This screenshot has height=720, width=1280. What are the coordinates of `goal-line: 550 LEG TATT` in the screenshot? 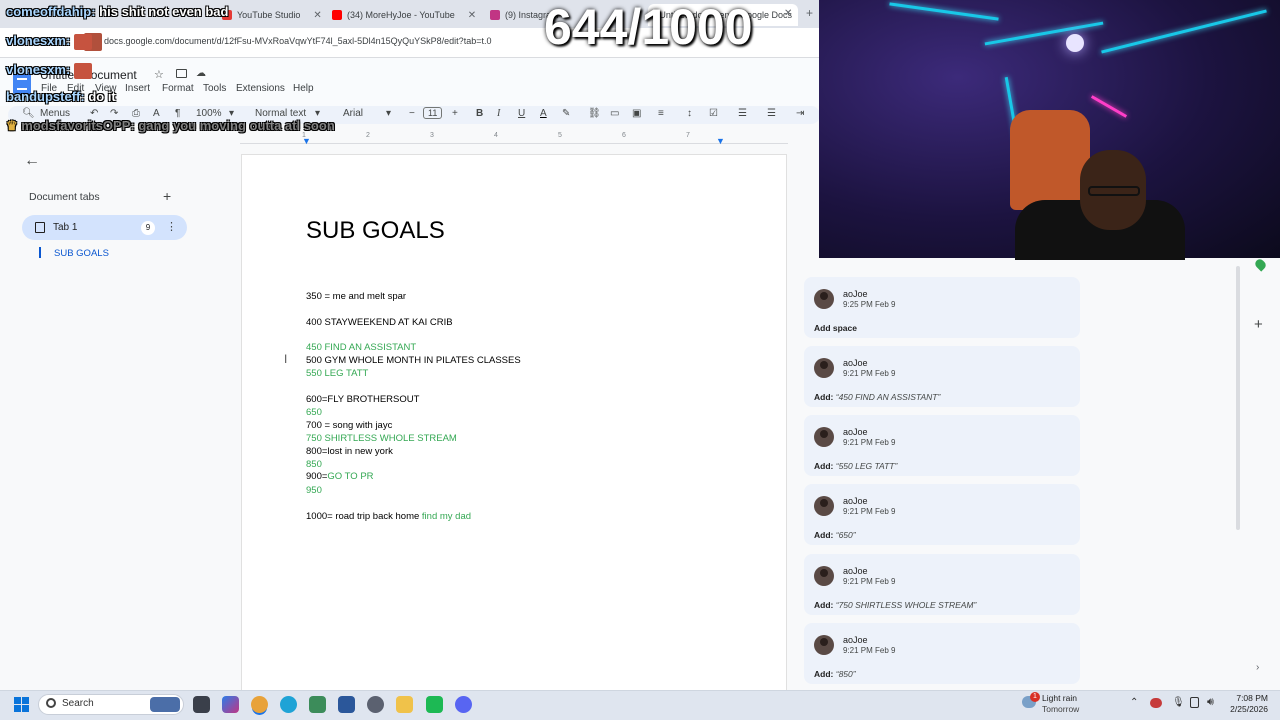 It's located at (337, 373).